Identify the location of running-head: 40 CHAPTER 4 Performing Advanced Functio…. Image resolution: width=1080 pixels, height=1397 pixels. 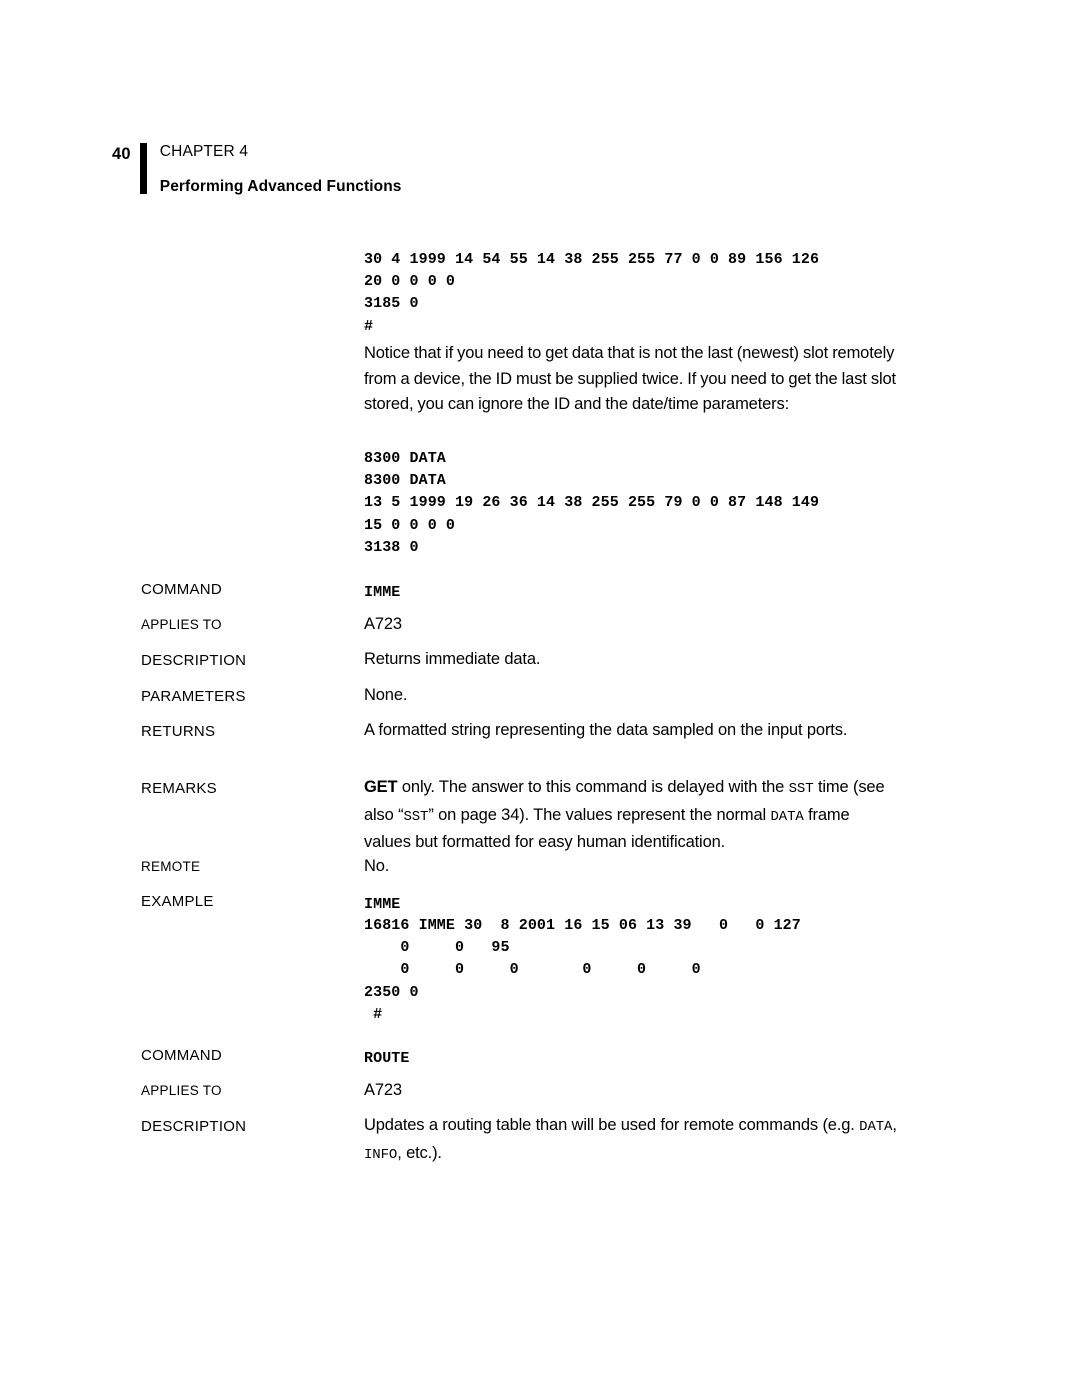
(257, 168).